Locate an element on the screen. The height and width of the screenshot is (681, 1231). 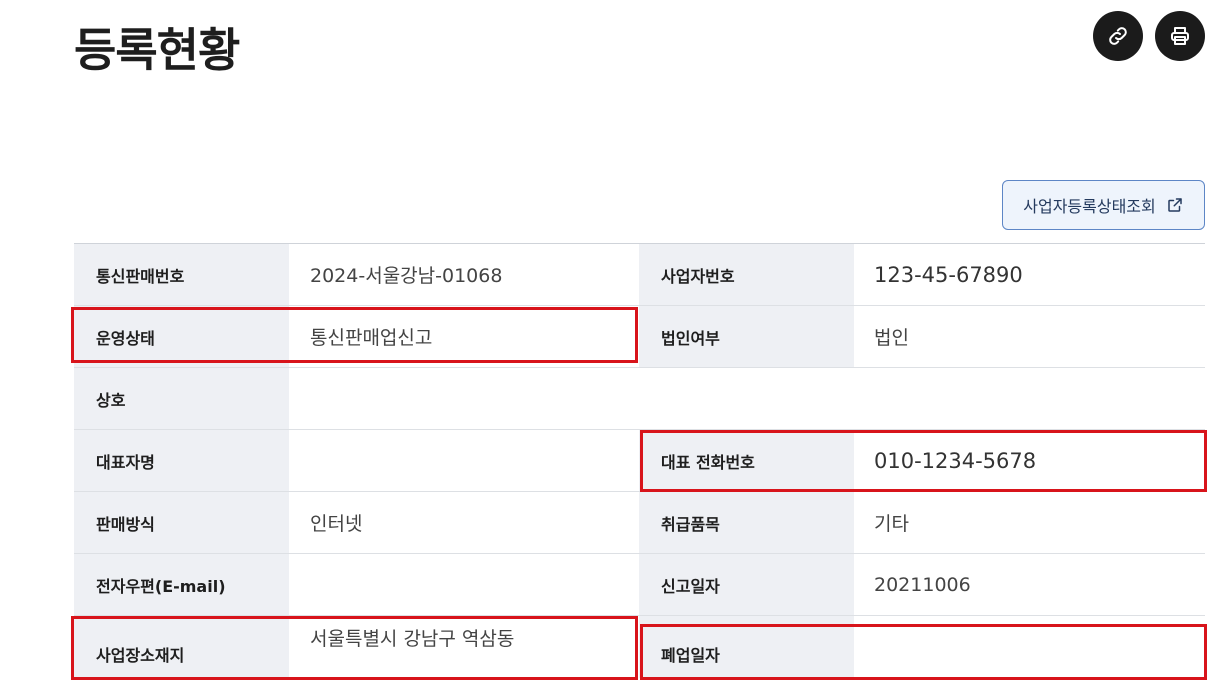
external-link-icon is located at coordinates (1174, 205).